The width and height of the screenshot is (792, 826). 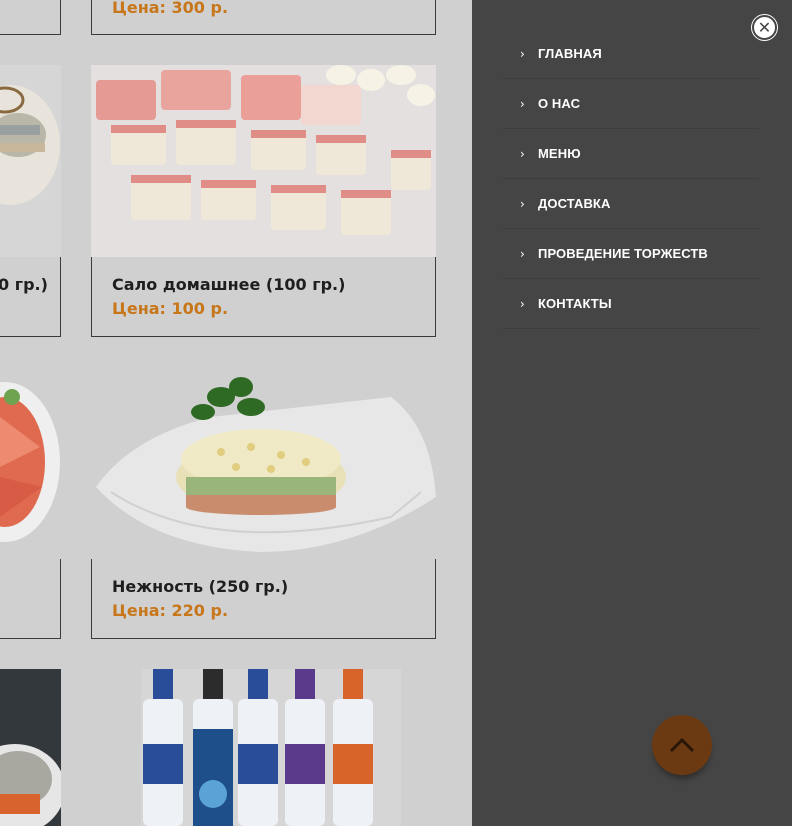 I want to click on menu-item-about: › О НАС, so click(x=631, y=104).